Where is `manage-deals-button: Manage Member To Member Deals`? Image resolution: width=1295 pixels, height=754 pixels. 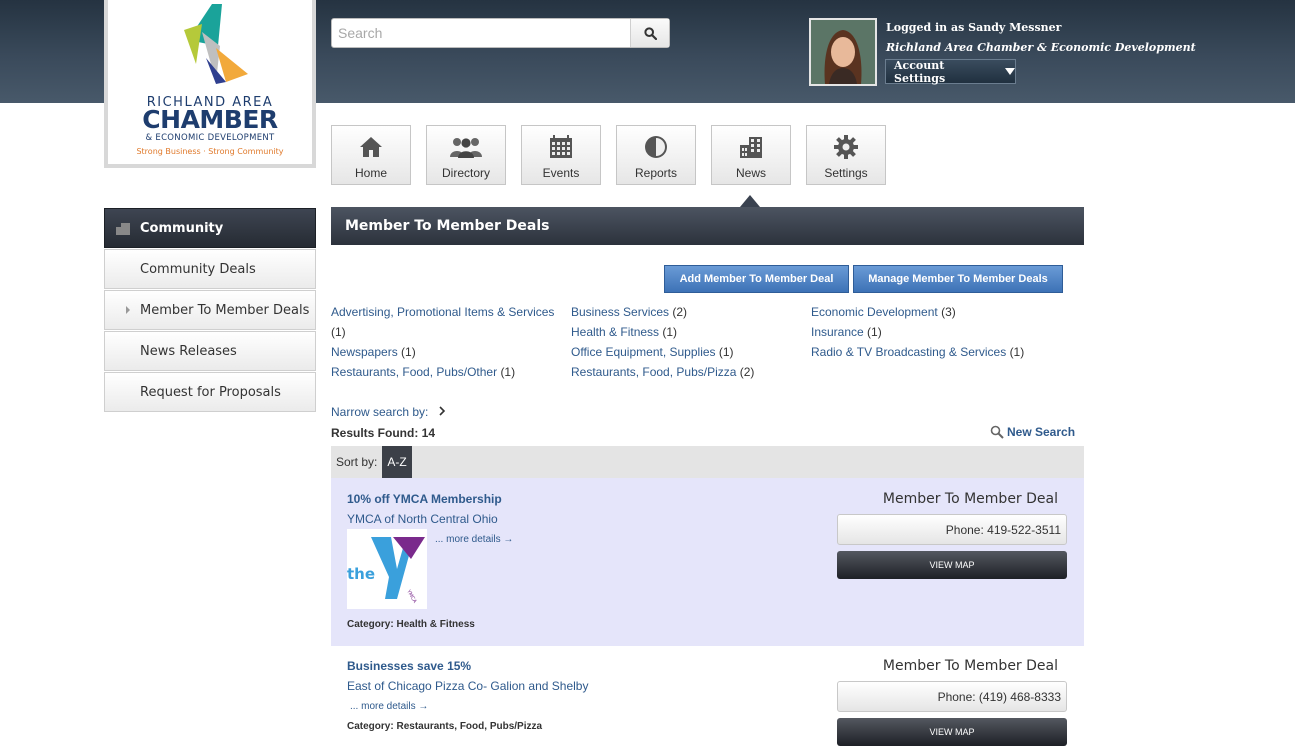 manage-deals-button: Manage Member To Member Deals is located at coordinates (958, 279).